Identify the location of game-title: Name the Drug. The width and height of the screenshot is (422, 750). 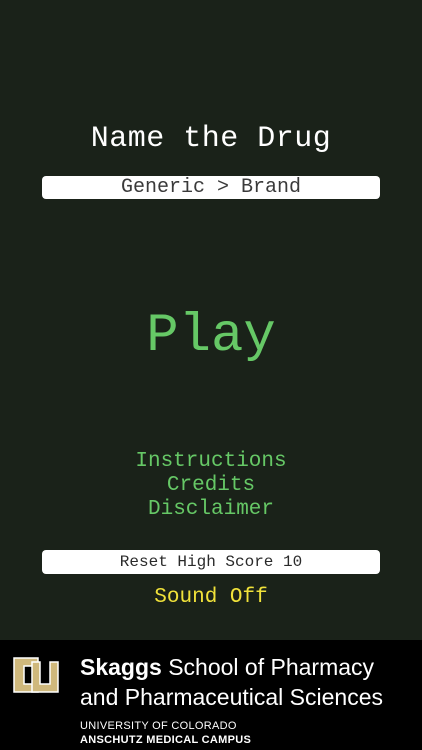
(211, 139).